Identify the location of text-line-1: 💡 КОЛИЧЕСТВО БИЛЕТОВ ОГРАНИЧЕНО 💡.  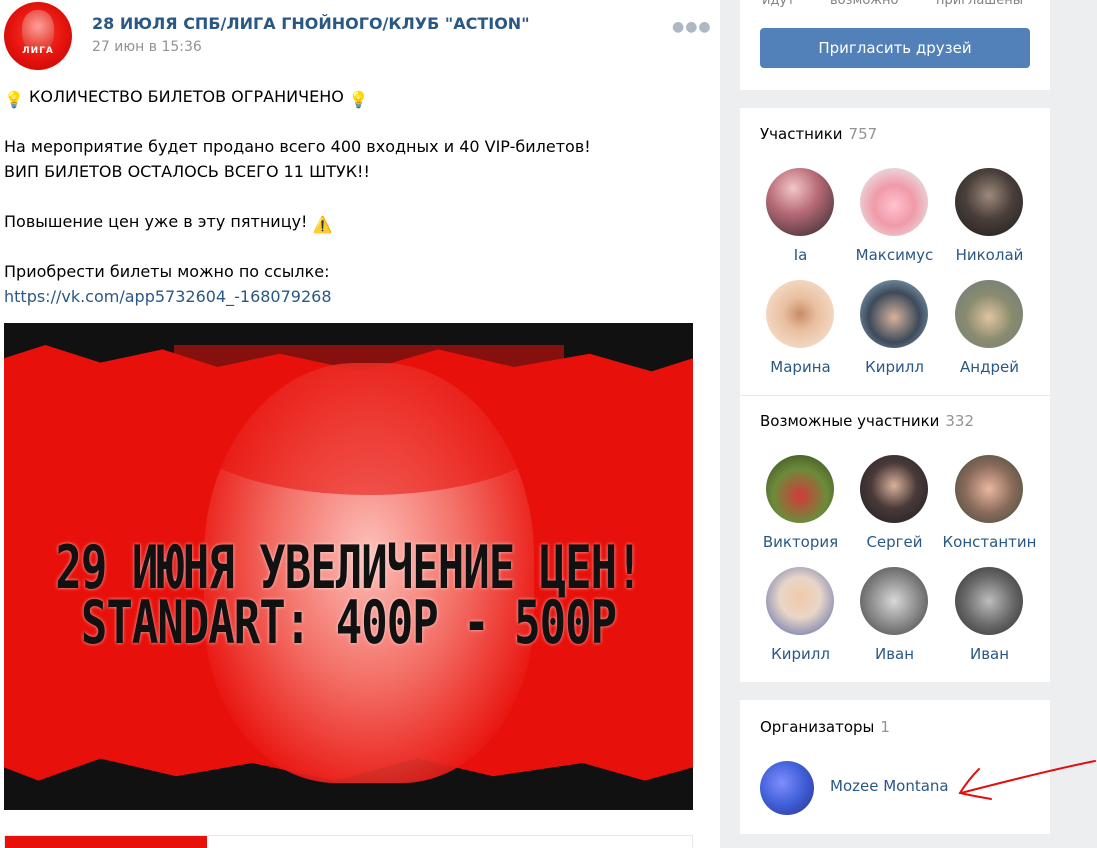
(349, 96).